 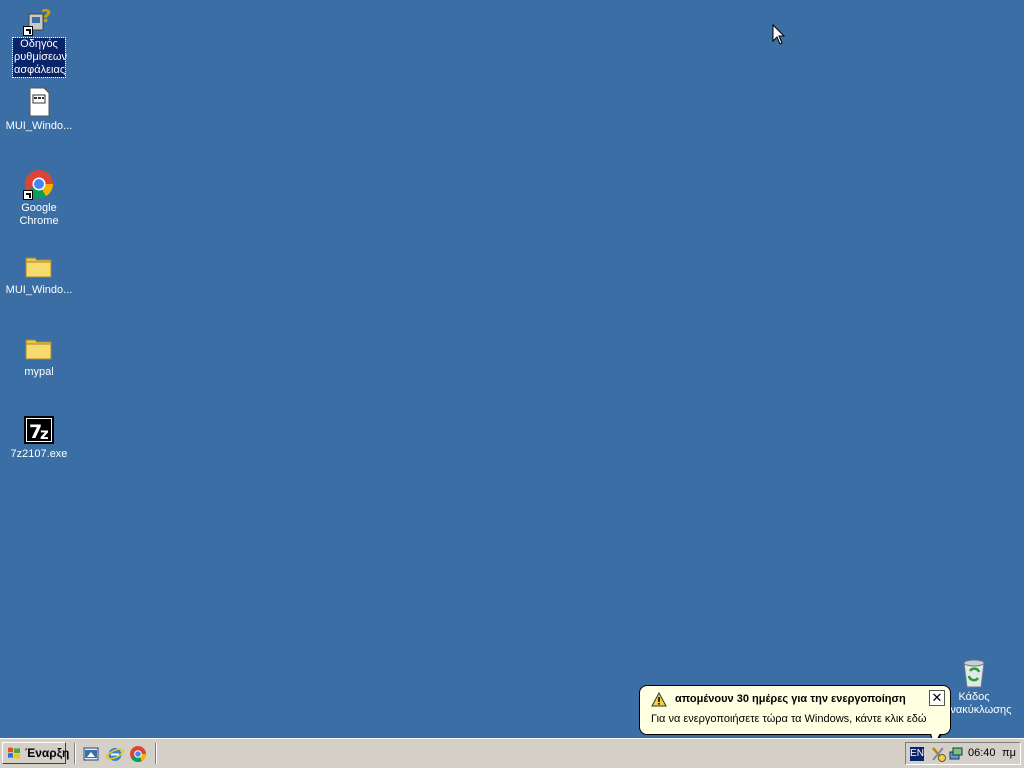 I want to click on internet-explorer-icon, so click(x=115, y=754).